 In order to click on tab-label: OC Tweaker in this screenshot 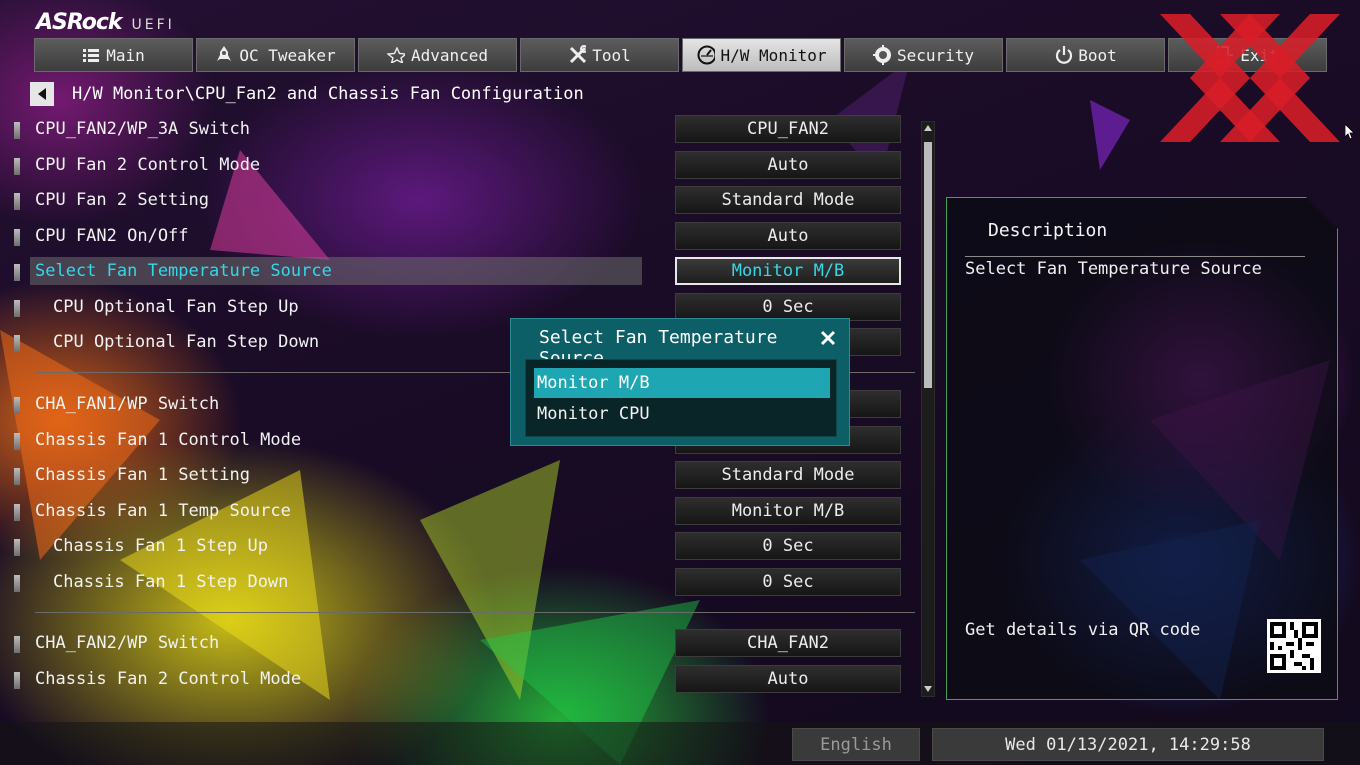, I will do `click(287, 55)`.